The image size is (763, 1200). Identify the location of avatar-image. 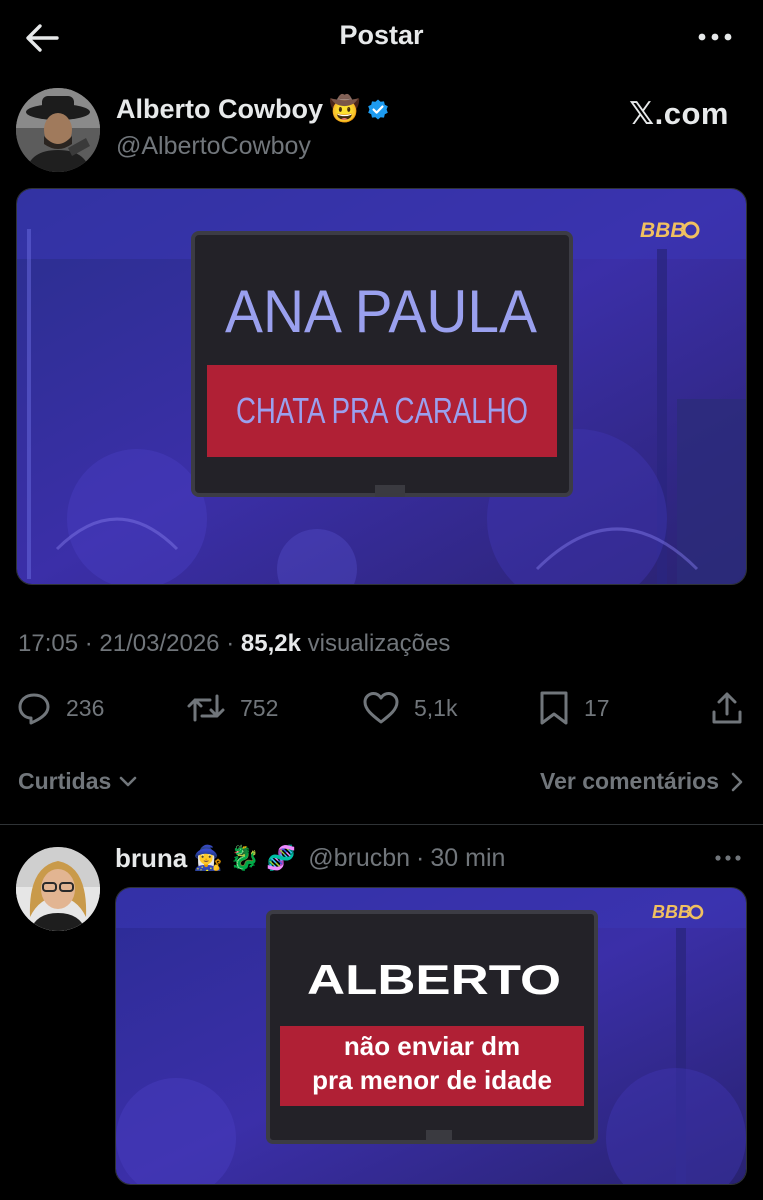
(58, 130).